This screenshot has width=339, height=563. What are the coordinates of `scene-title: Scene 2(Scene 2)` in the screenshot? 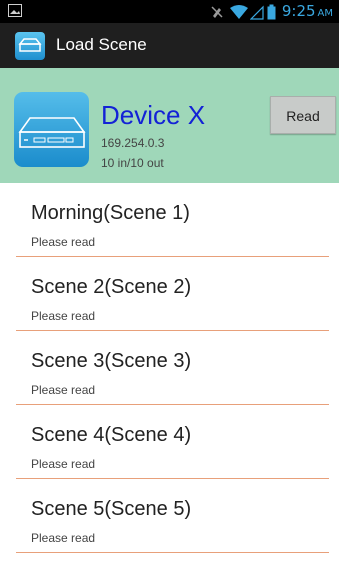 It's located at (111, 287).